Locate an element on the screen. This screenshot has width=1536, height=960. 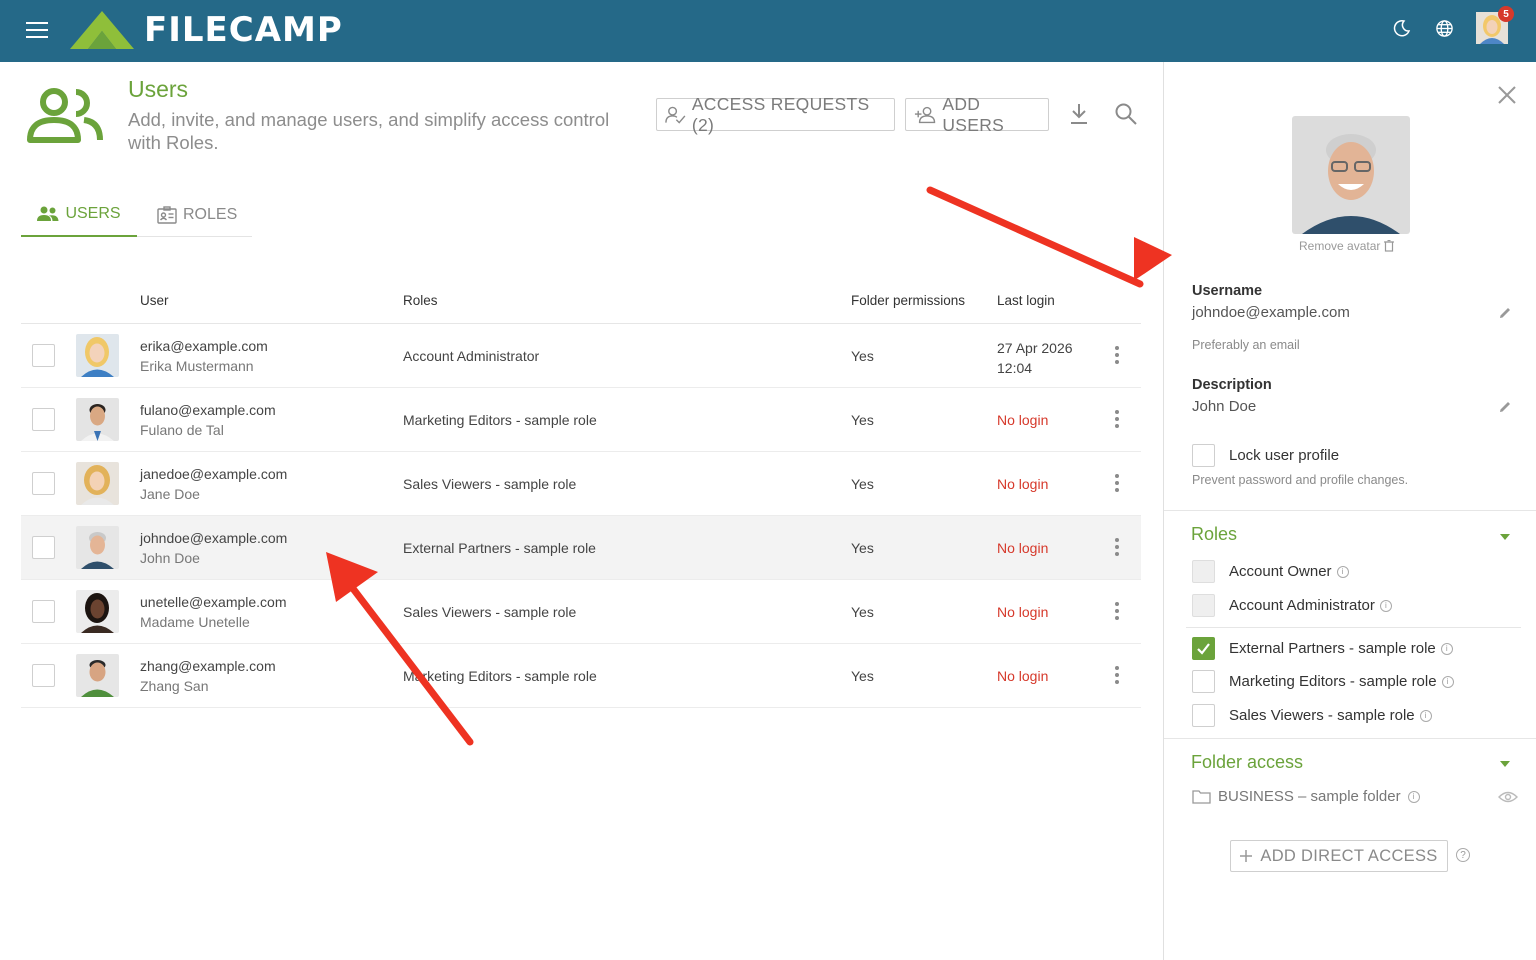
role-label: Sales Viewers - sample role is located at coordinates (1322, 715).